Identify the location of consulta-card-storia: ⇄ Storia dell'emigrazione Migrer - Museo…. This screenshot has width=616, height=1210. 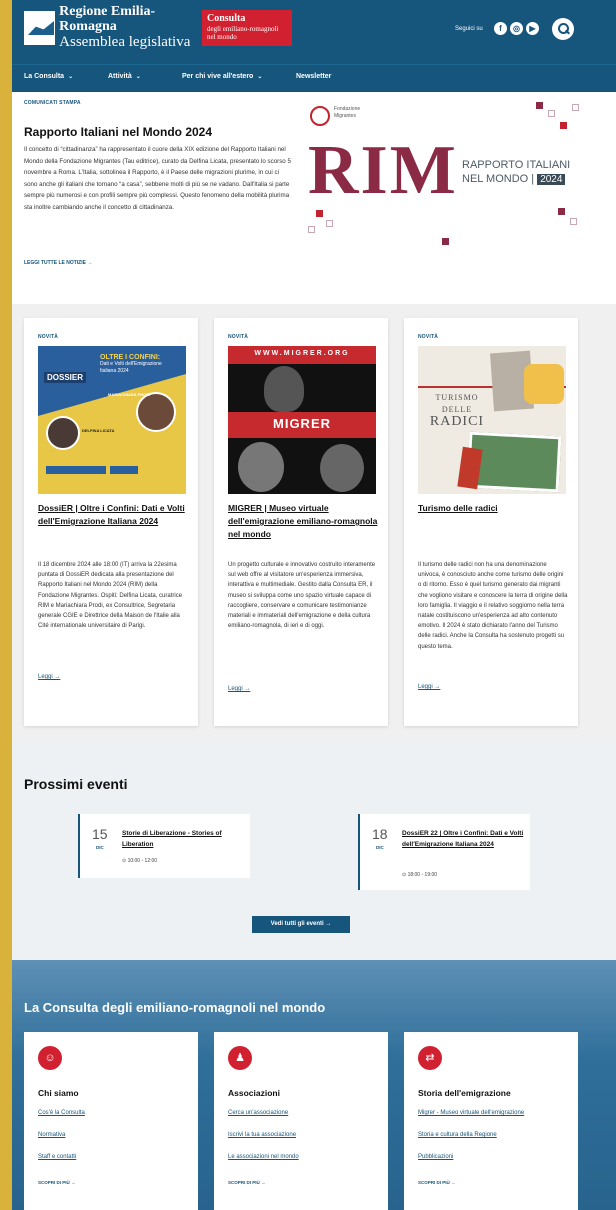
(491, 1121).